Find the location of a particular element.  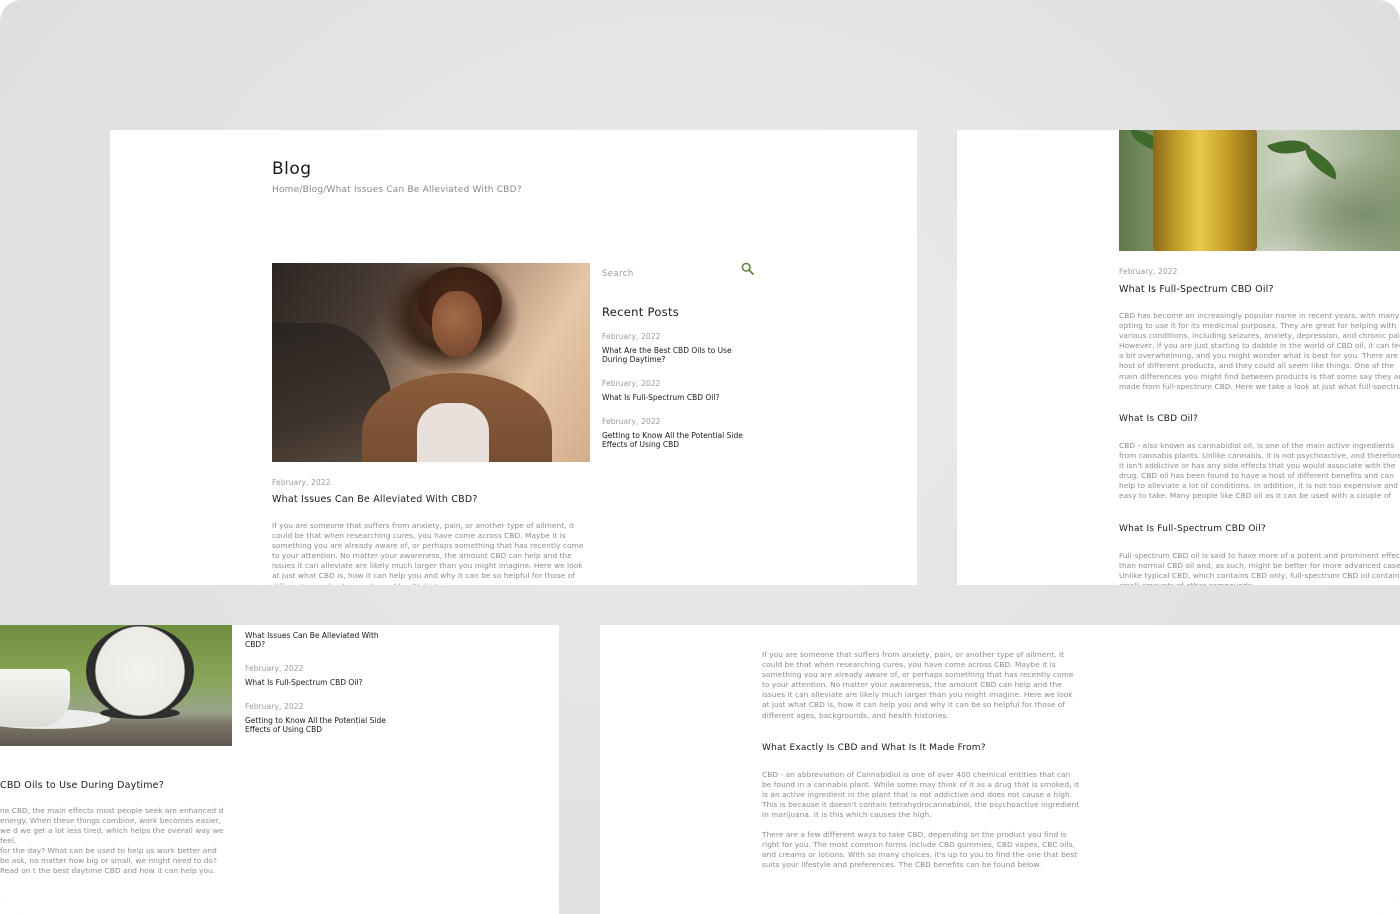

recent-post-link: What Issues Can Be Alleviated With CBD? is located at coordinates (315, 640).